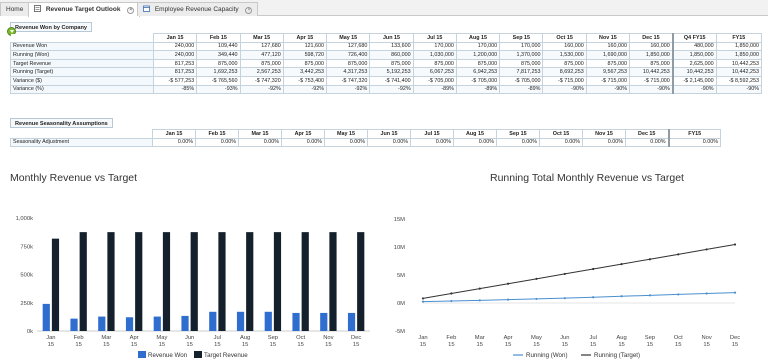 The height and width of the screenshot is (363, 768). Describe the element at coordinates (218, 46) in the screenshot. I see `table-cell: 109,440` at that location.